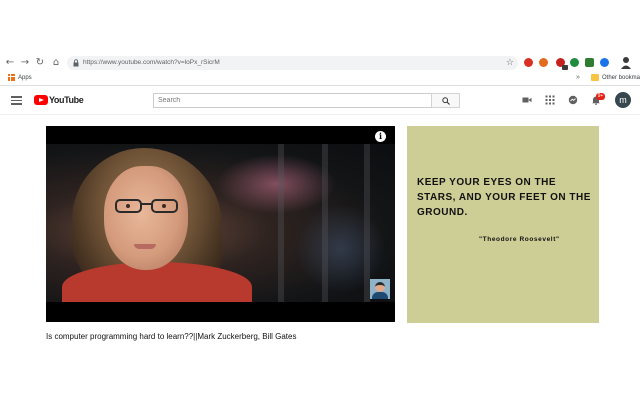  Describe the element at coordinates (146, 218) in the screenshot. I see `person-face` at that location.